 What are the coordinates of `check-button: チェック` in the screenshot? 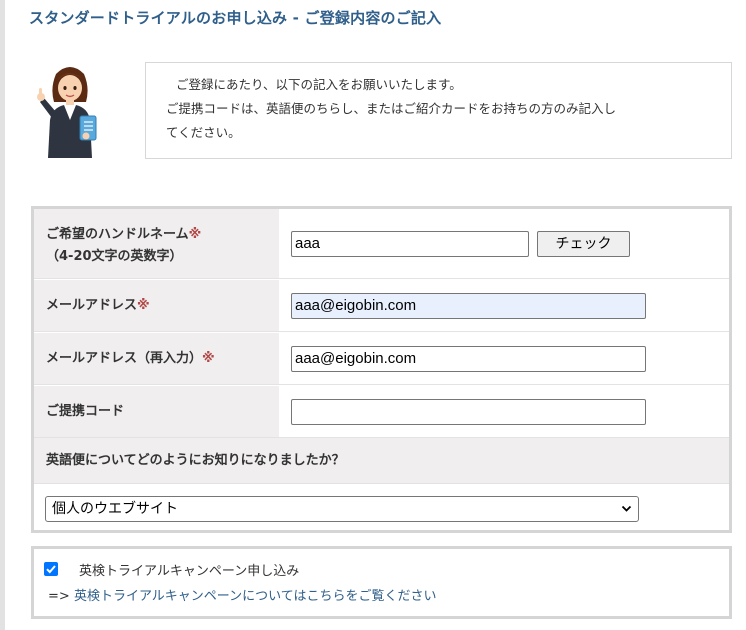 It's located at (583, 244).